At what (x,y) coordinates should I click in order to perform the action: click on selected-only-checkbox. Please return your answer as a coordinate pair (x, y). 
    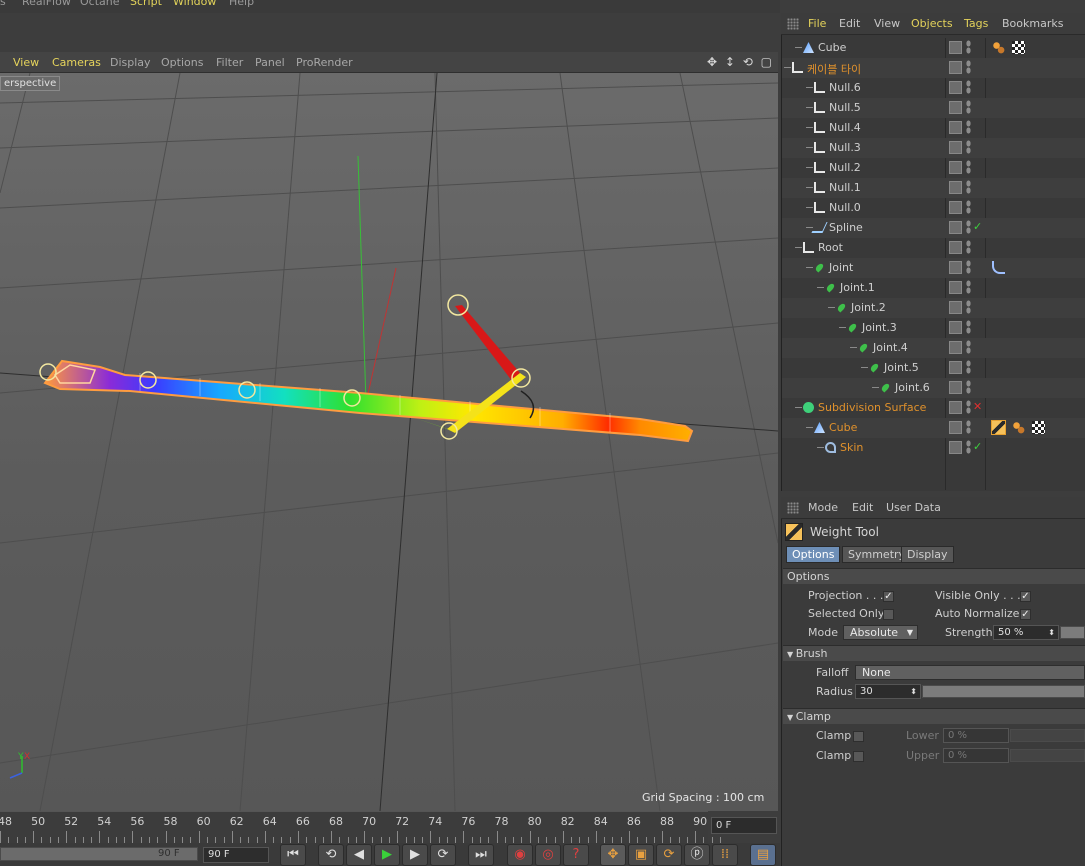
    Looking at the image, I should click on (888, 614).